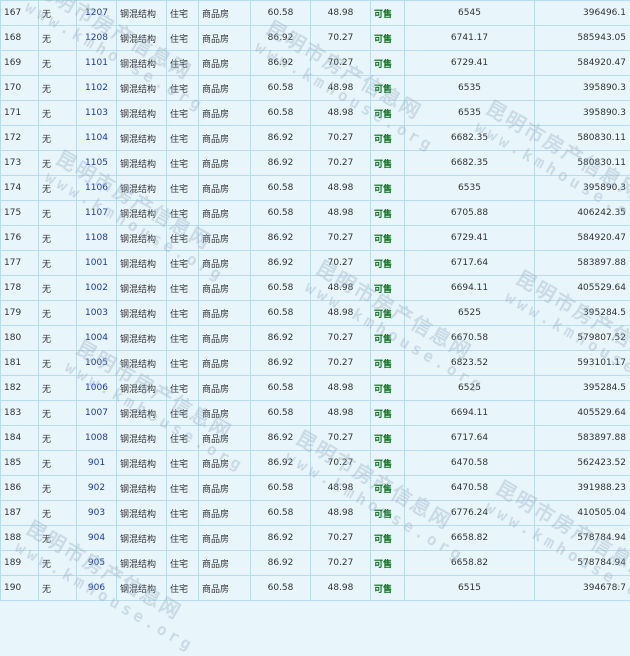 The height and width of the screenshot is (656, 630). I want to click on room-number-link: 1005, so click(96, 363).